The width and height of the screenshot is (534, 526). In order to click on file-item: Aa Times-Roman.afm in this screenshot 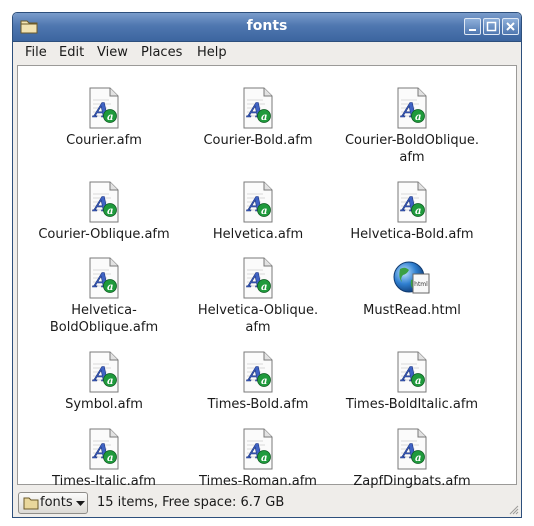, I will do `click(258, 458)`.